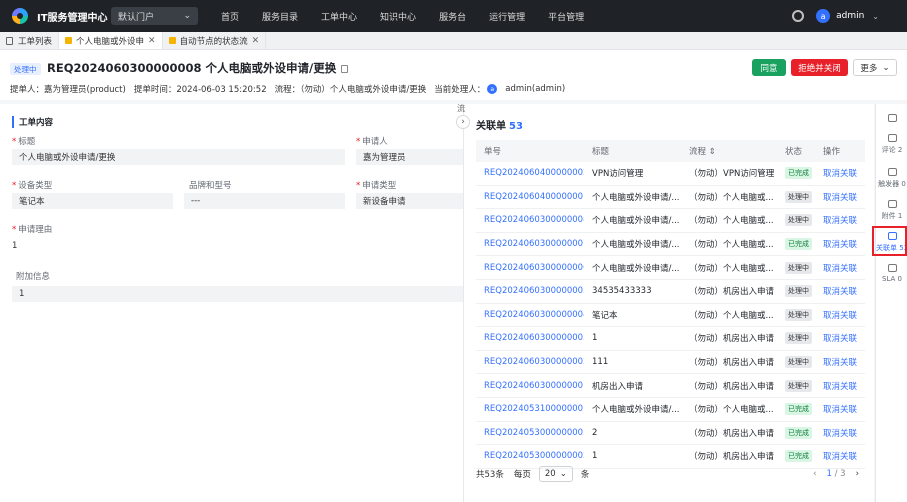  What do you see at coordinates (819, 67) in the screenshot?
I see `reject-close-button: 拒绝并关闭` at bounding box center [819, 67].